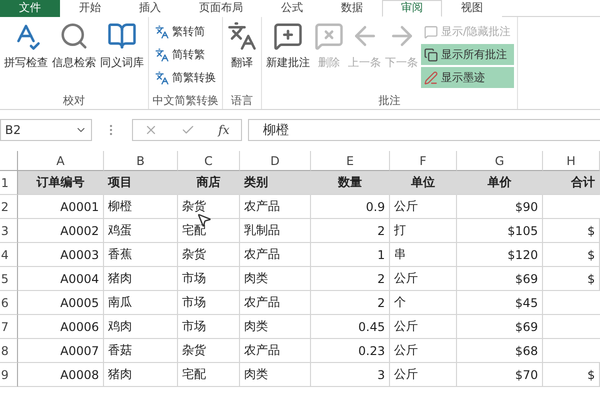 The width and height of the screenshot is (600, 400). I want to click on table-cell: 南瓜, so click(141, 303).